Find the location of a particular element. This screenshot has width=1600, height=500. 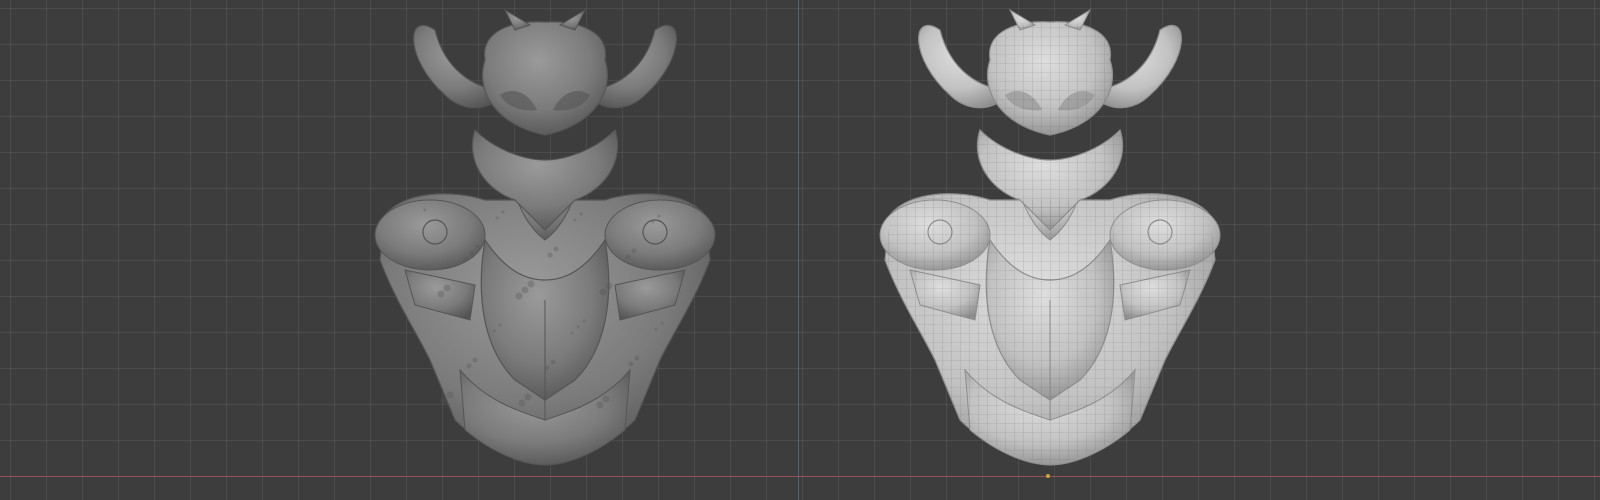

x-axis-line is located at coordinates (800, 476).